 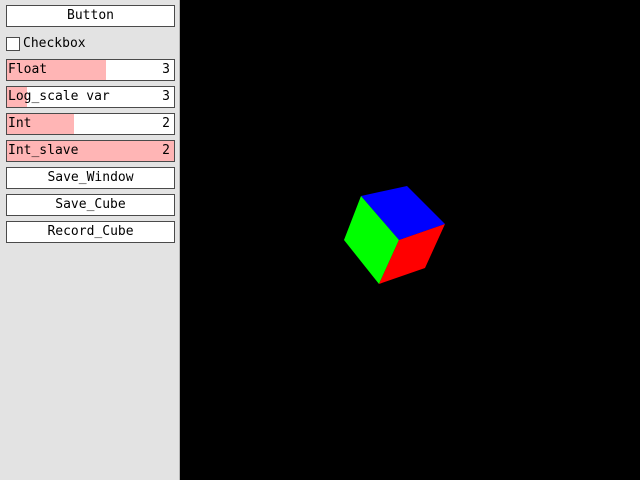 I want to click on int-slider-value: 2, so click(x=166, y=123).